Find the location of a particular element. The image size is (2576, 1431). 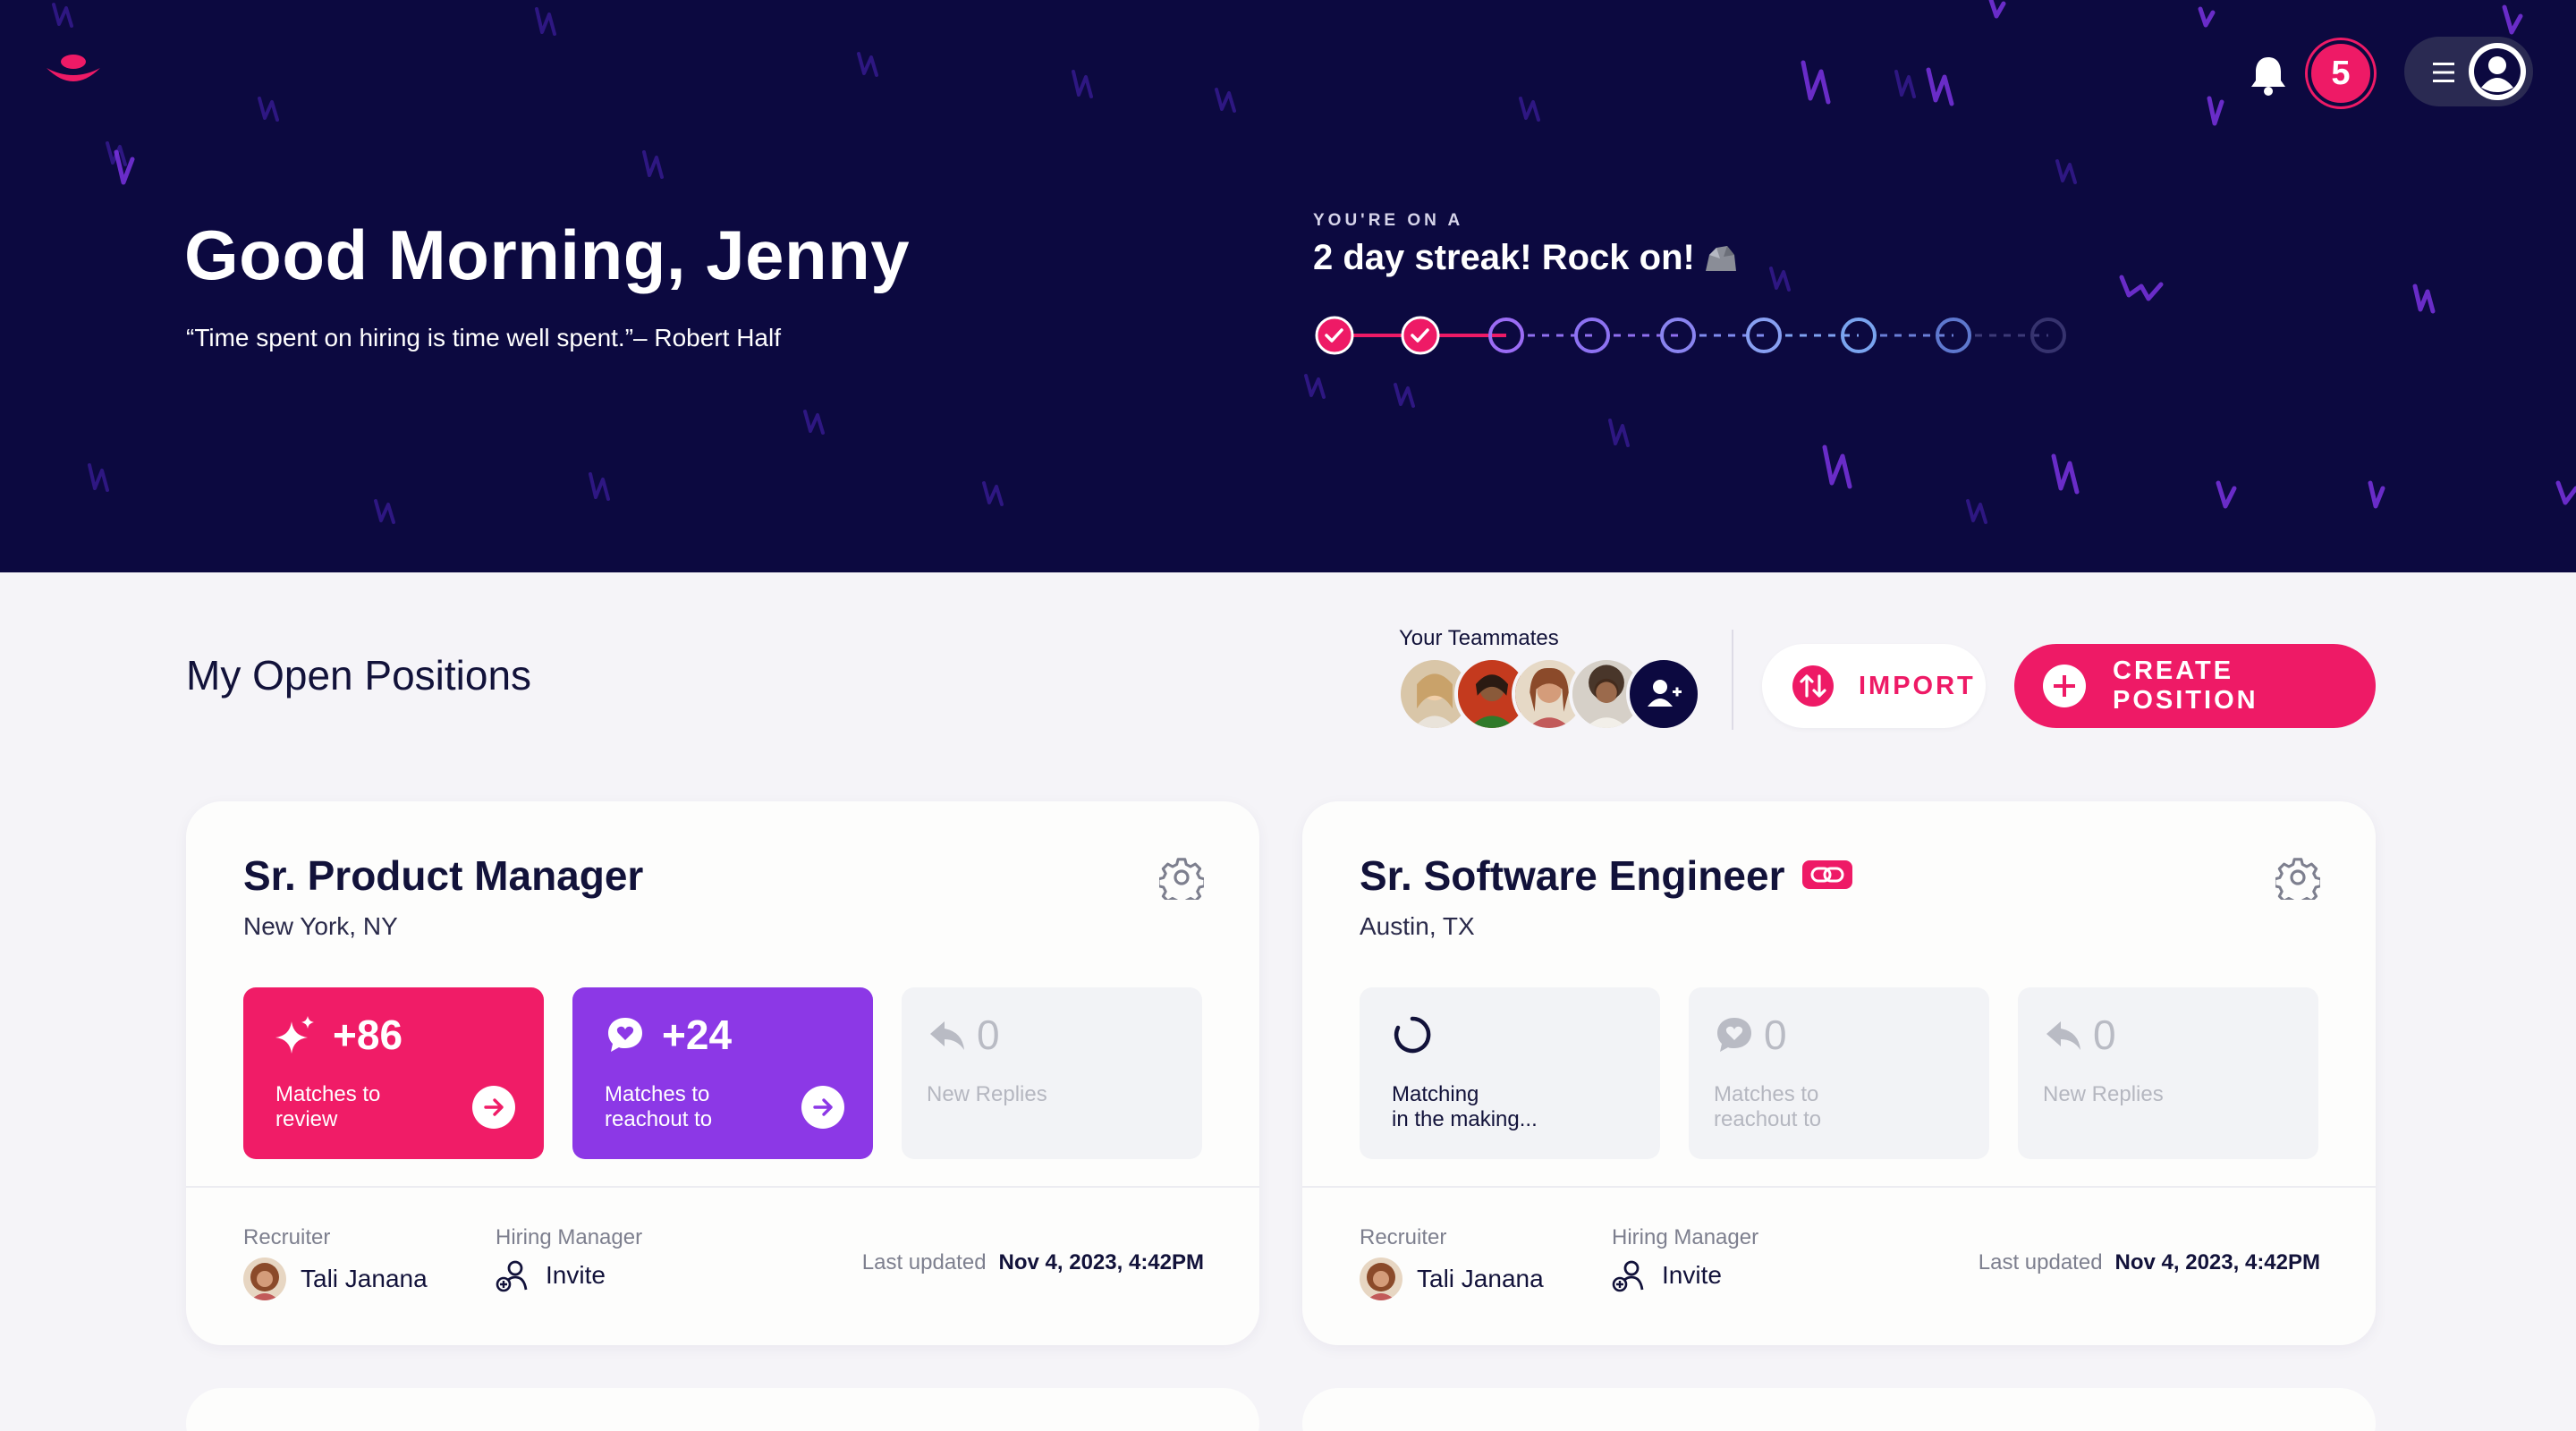

teammates-avatars is located at coordinates (1553, 694).